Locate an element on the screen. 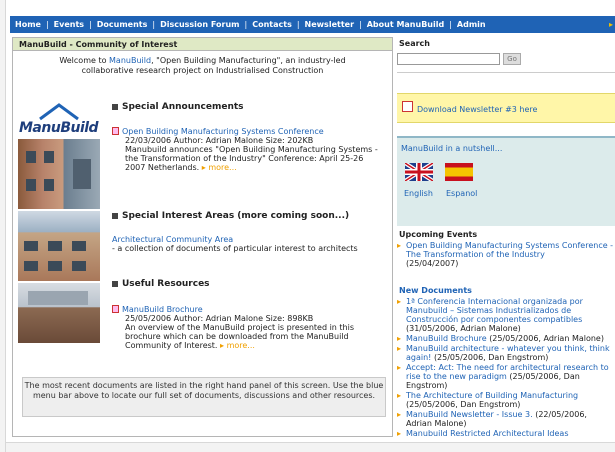  panel-title: ManuBuild - Community of Interest is located at coordinates (202, 44).